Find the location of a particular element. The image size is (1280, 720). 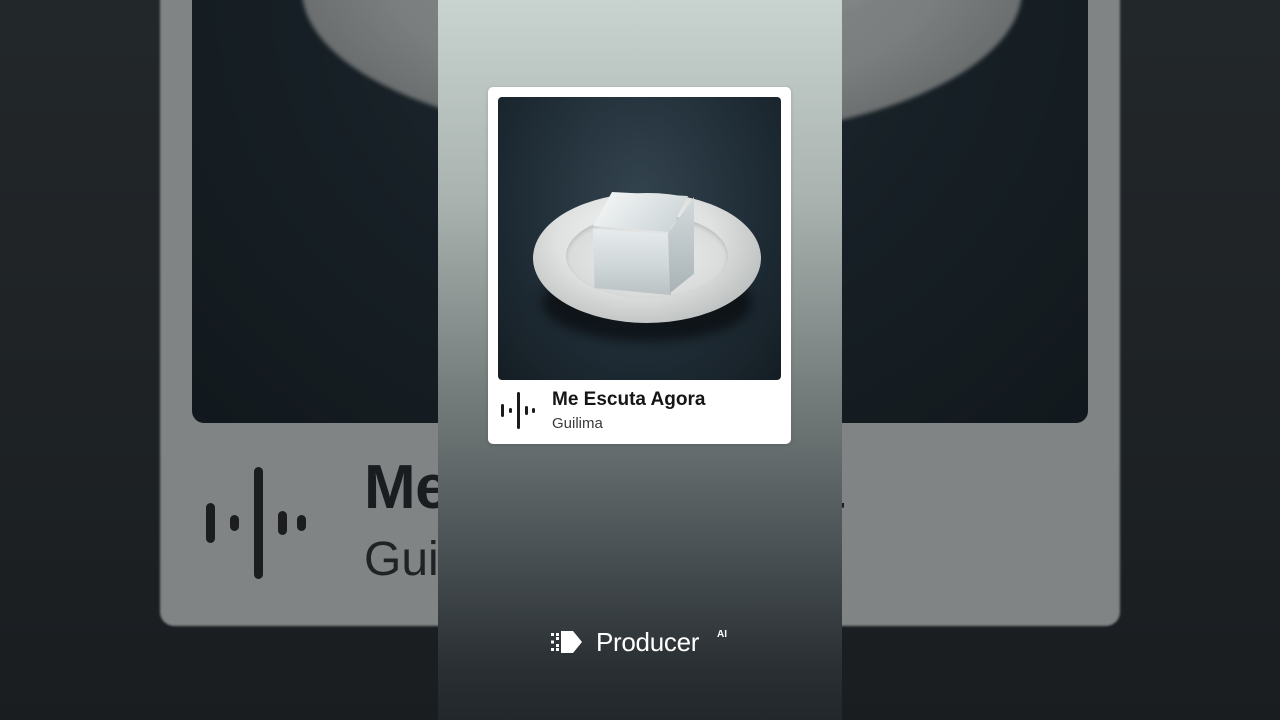

brand-name: Producer is located at coordinates (648, 642).